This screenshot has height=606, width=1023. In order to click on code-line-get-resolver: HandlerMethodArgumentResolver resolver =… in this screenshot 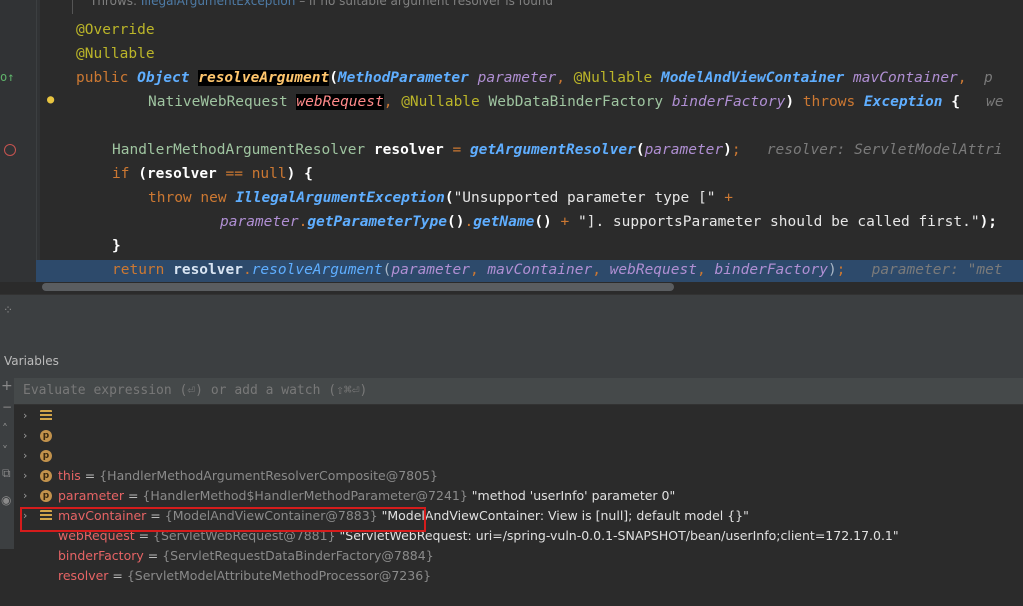, I will do `click(557, 150)`.